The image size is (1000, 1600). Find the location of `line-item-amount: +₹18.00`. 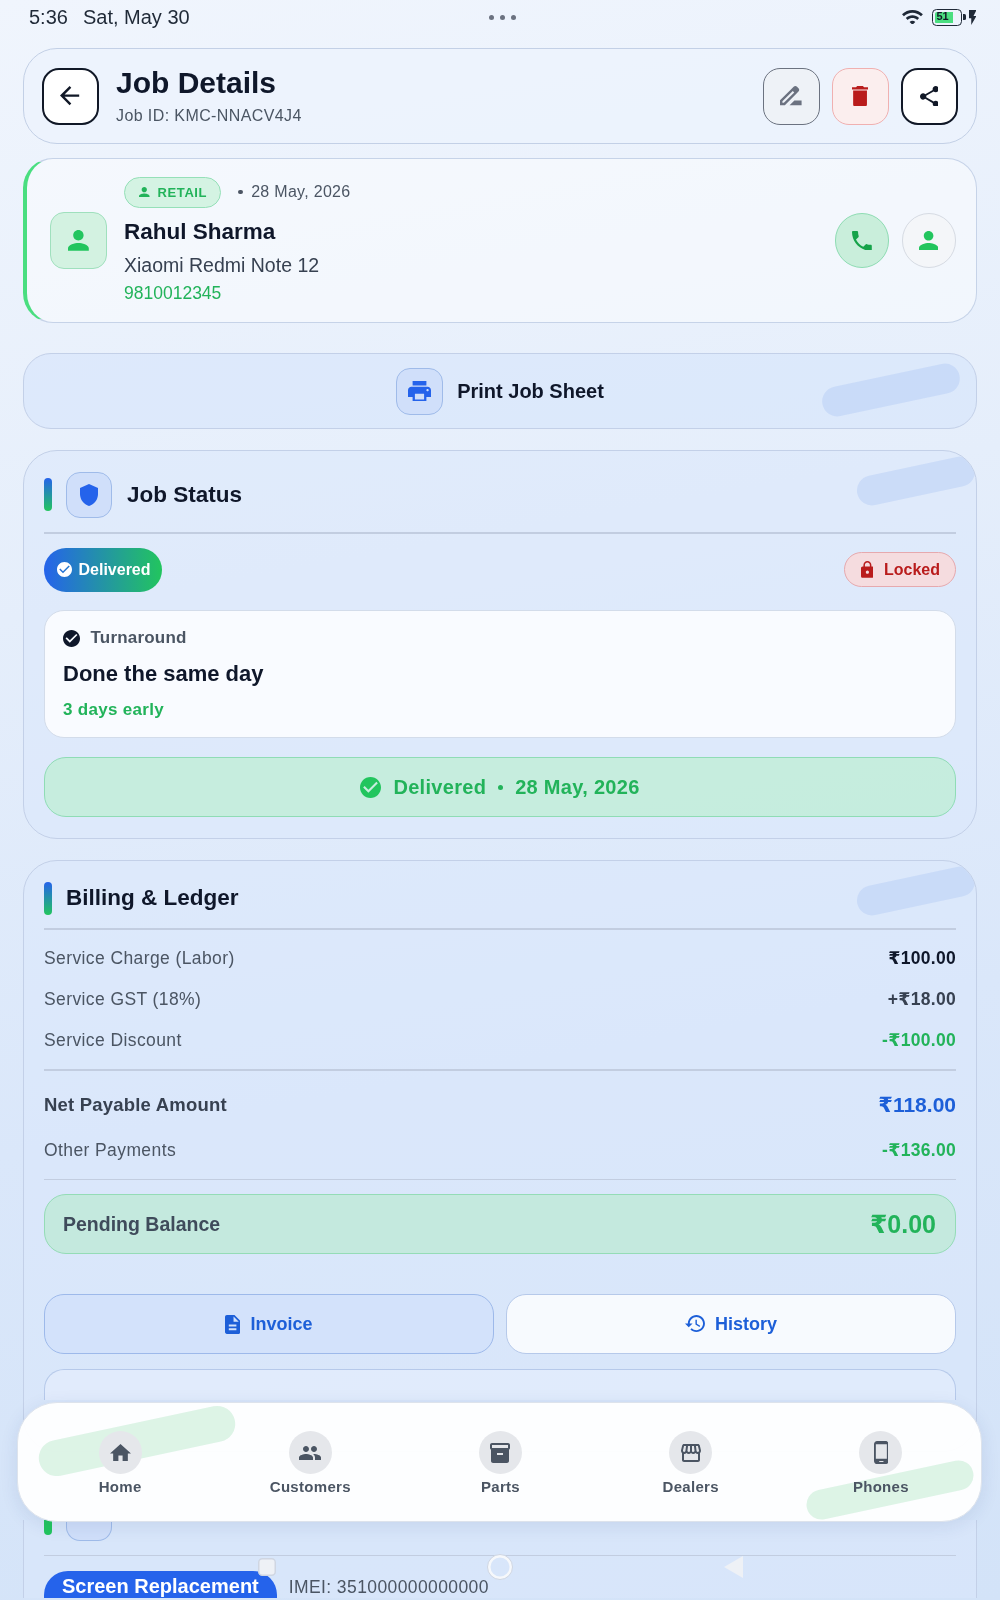

line-item-amount: +₹18.00 is located at coordinates (921, 999).